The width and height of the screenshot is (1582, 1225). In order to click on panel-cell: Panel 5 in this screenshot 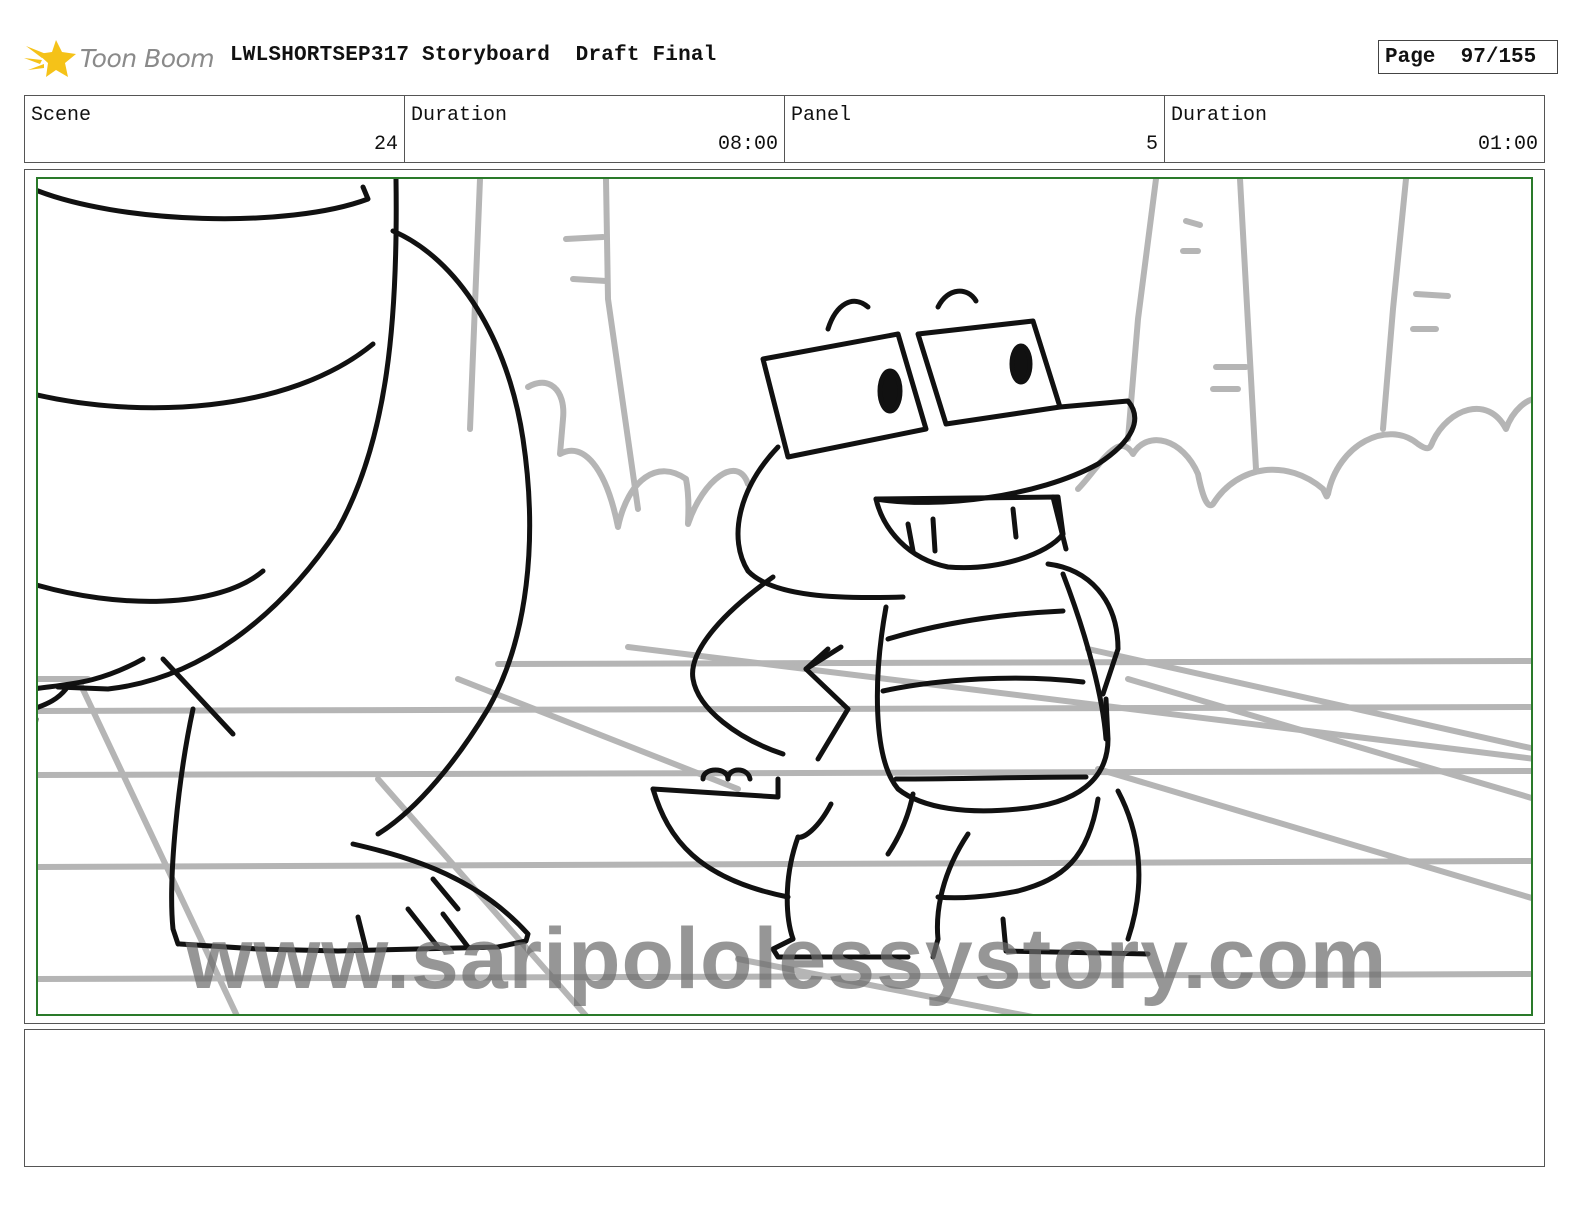, I will do `click(975, 129)`.